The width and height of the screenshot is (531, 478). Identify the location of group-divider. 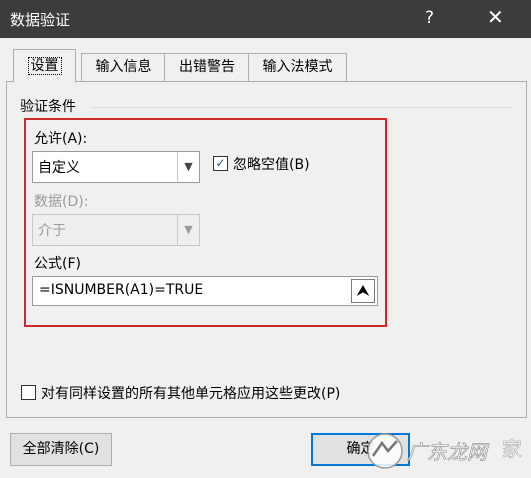
(302, 107).